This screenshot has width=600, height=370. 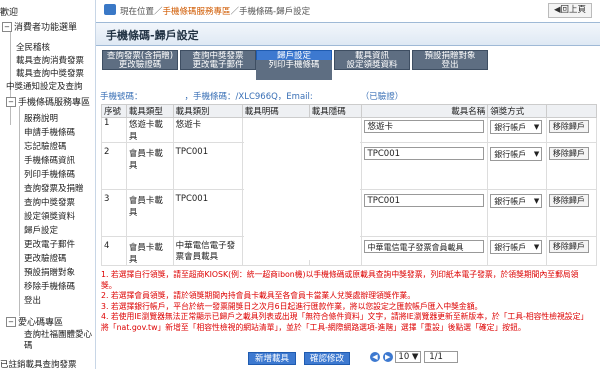 What do you see at coordinates (149, 130) in the screenshot?
I see `row-type: 悠遊卡載具` at bounding box center [149, 130].